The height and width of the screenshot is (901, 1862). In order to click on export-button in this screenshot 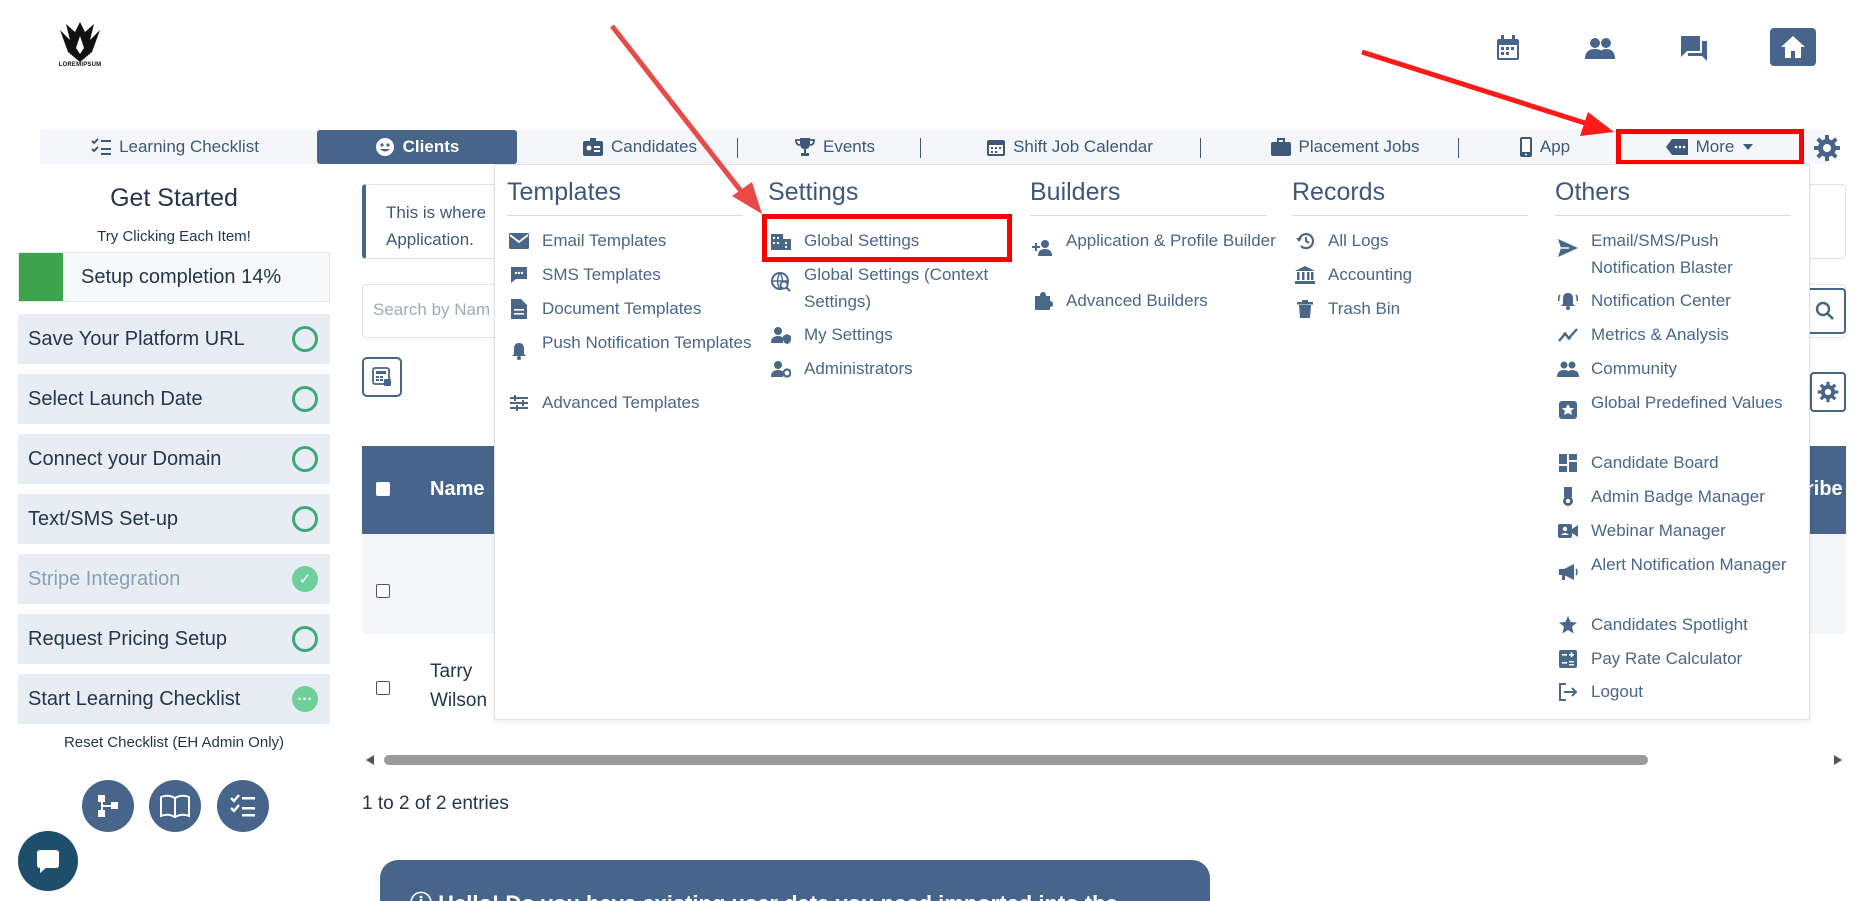, I will do `click(382, 377)`.